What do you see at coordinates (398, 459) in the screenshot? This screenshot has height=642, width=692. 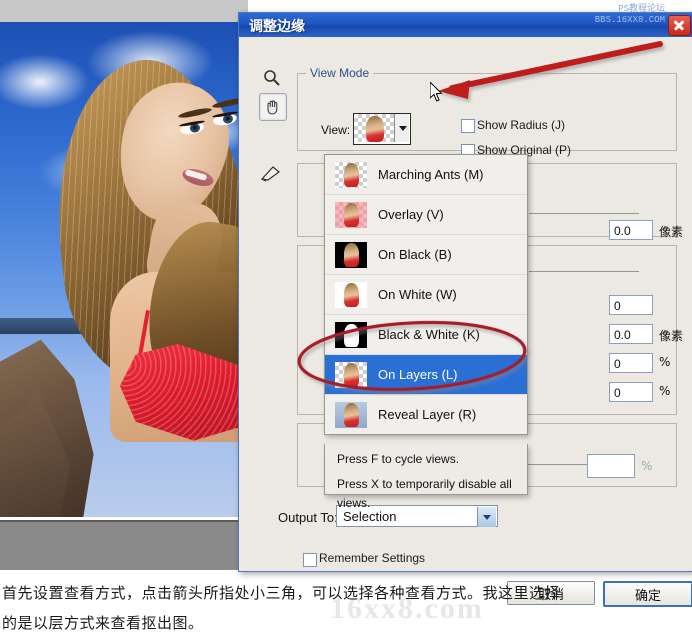 I see `dropdown-hint-line1: Press F to cycle views.` at bounding box center [398, 459].